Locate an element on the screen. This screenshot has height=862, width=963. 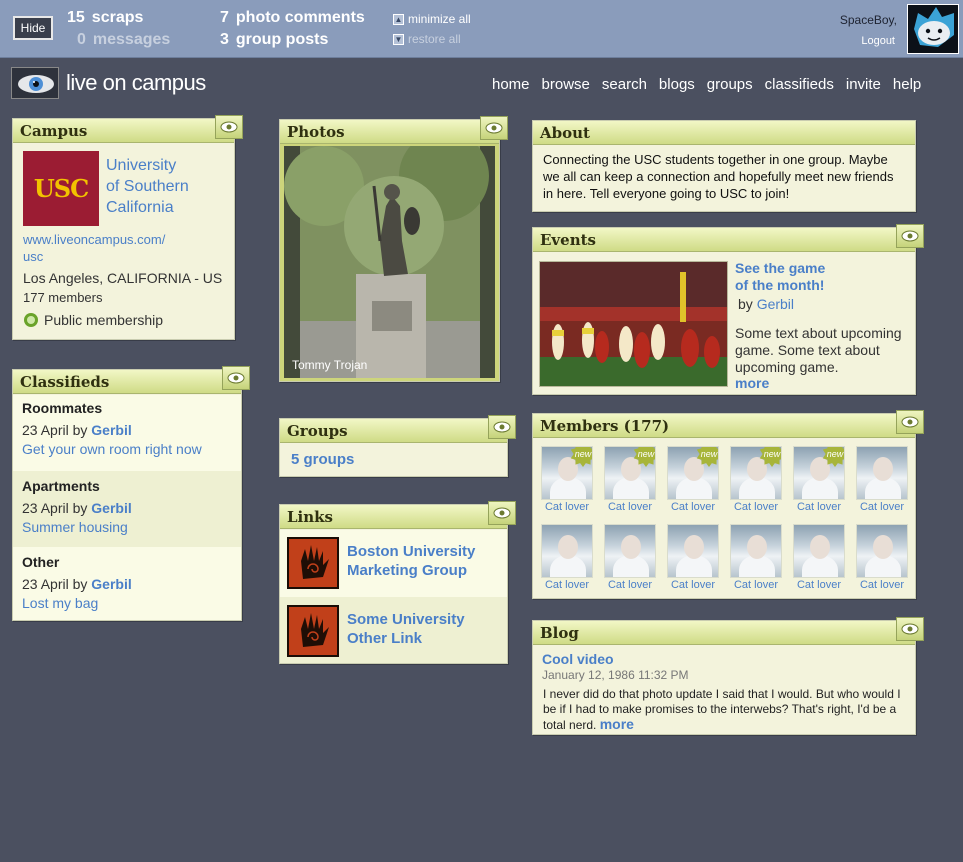
campus-url-line: usc is located at coordinates (33, 256).